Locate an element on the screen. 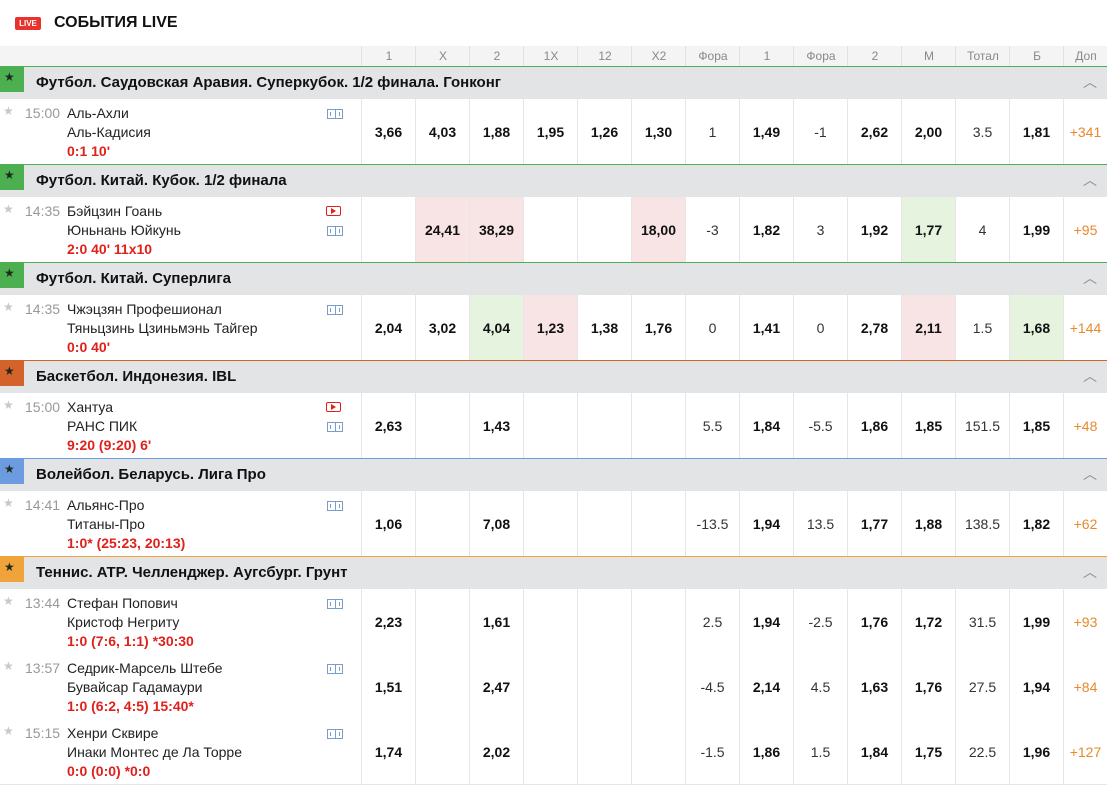 The width and height of the screenshot is (1107, 785). odds-cell-col-total: 138.5 is located at coordinates (982, 523).